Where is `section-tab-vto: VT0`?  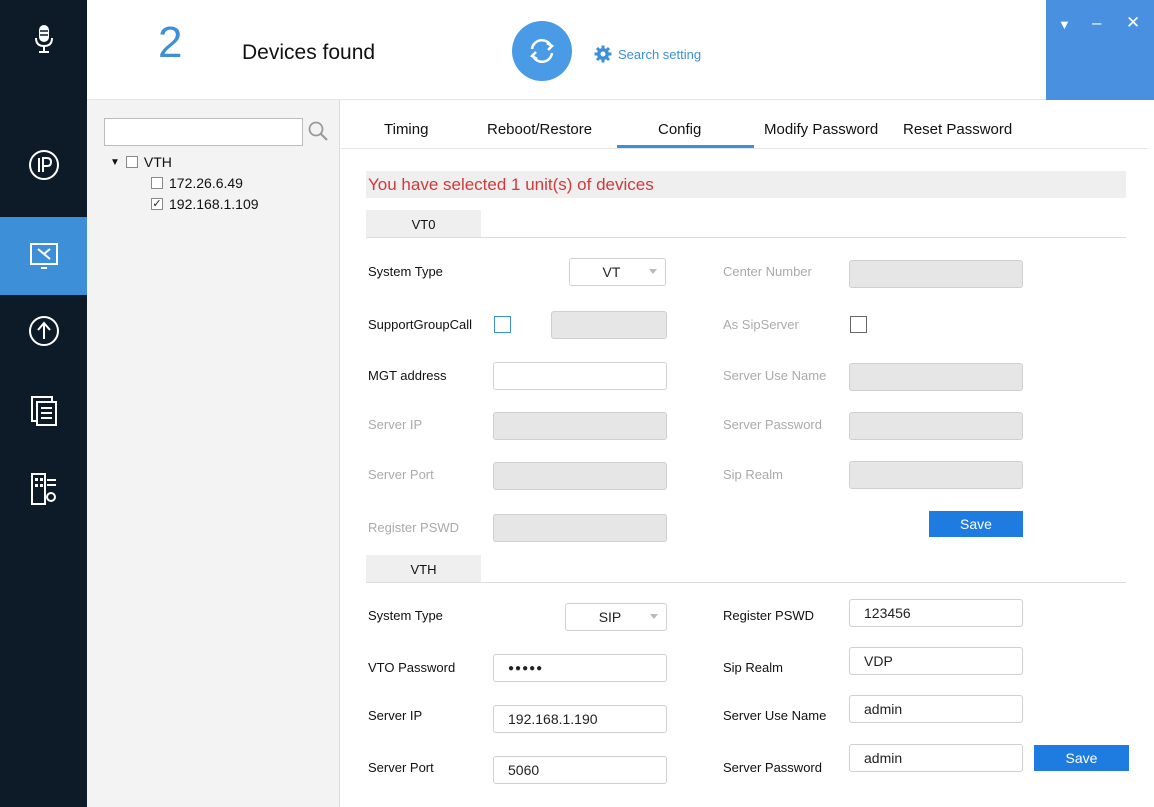 section-tab-vto: VT0 is located at coordinates (423, 224).